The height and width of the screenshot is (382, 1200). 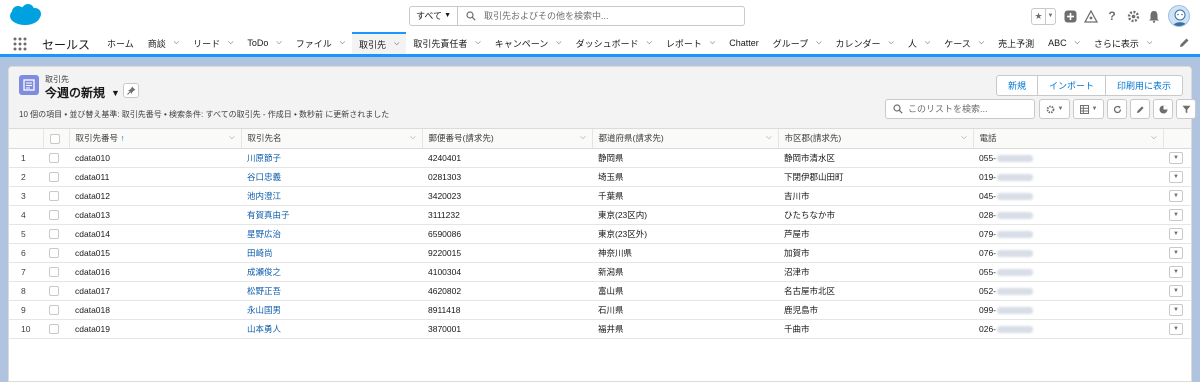 What do you see at coordinates (20, 44) in the screenshot?
I see `app-launcher-icon` at bounding box center [20, 44].